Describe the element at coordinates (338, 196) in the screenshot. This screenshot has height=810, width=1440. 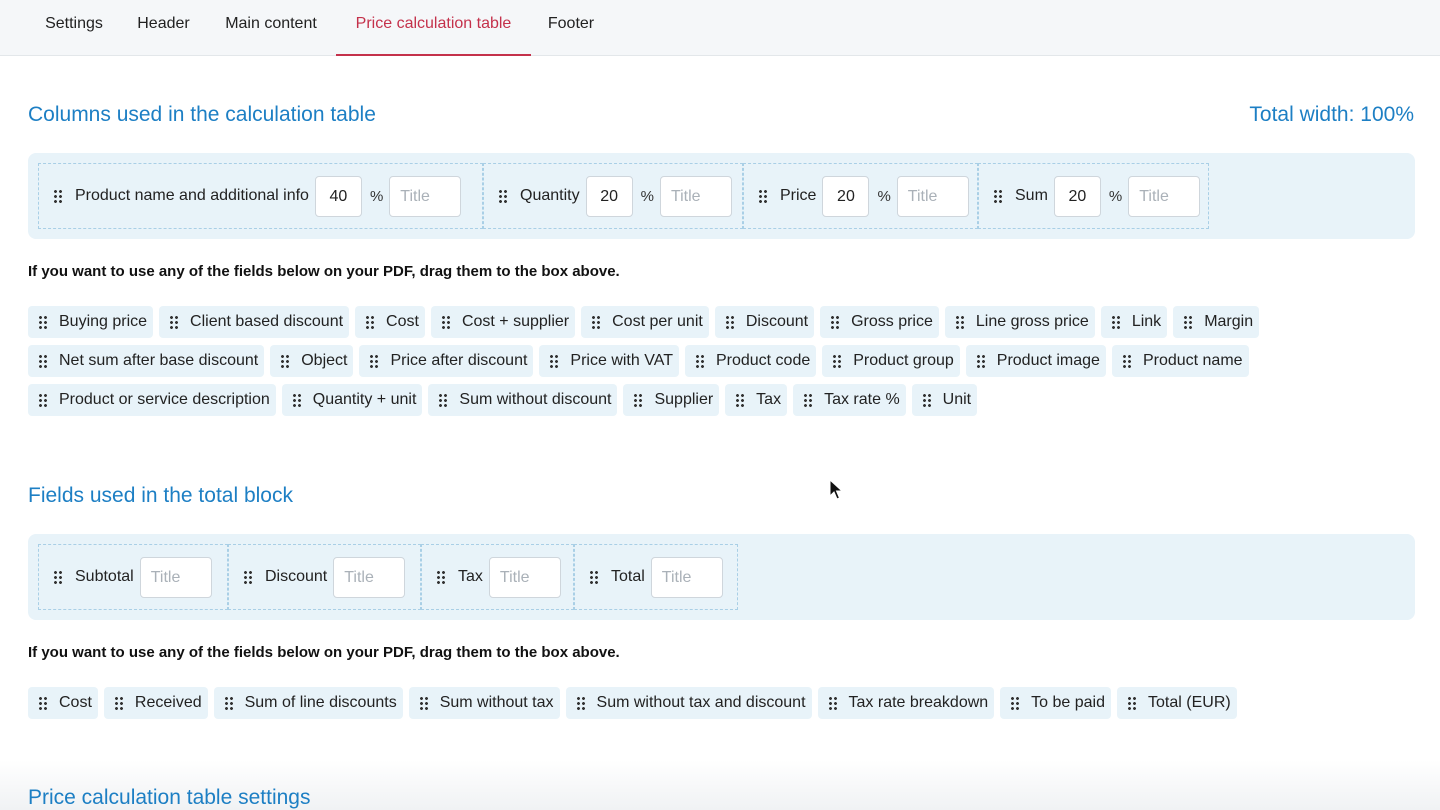
I see `column-width-input: 40` at that location.